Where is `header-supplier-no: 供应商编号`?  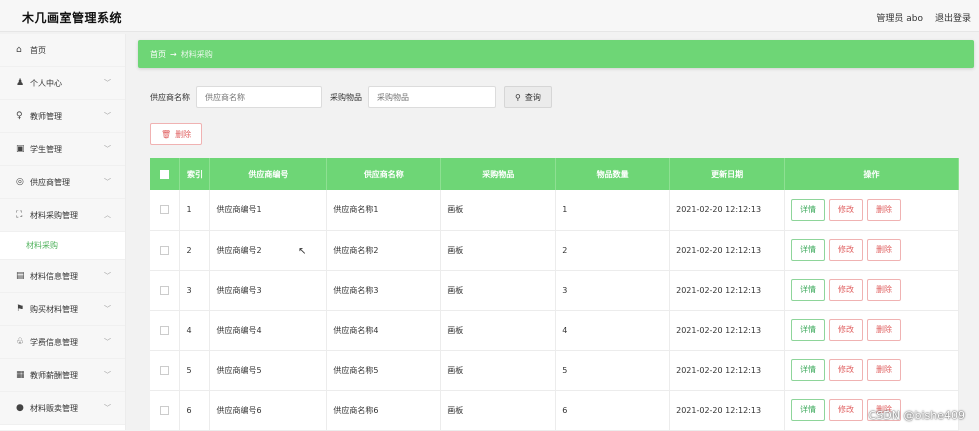 header-supplier-no: 供应商编号 is located at coordinates (268, 174).